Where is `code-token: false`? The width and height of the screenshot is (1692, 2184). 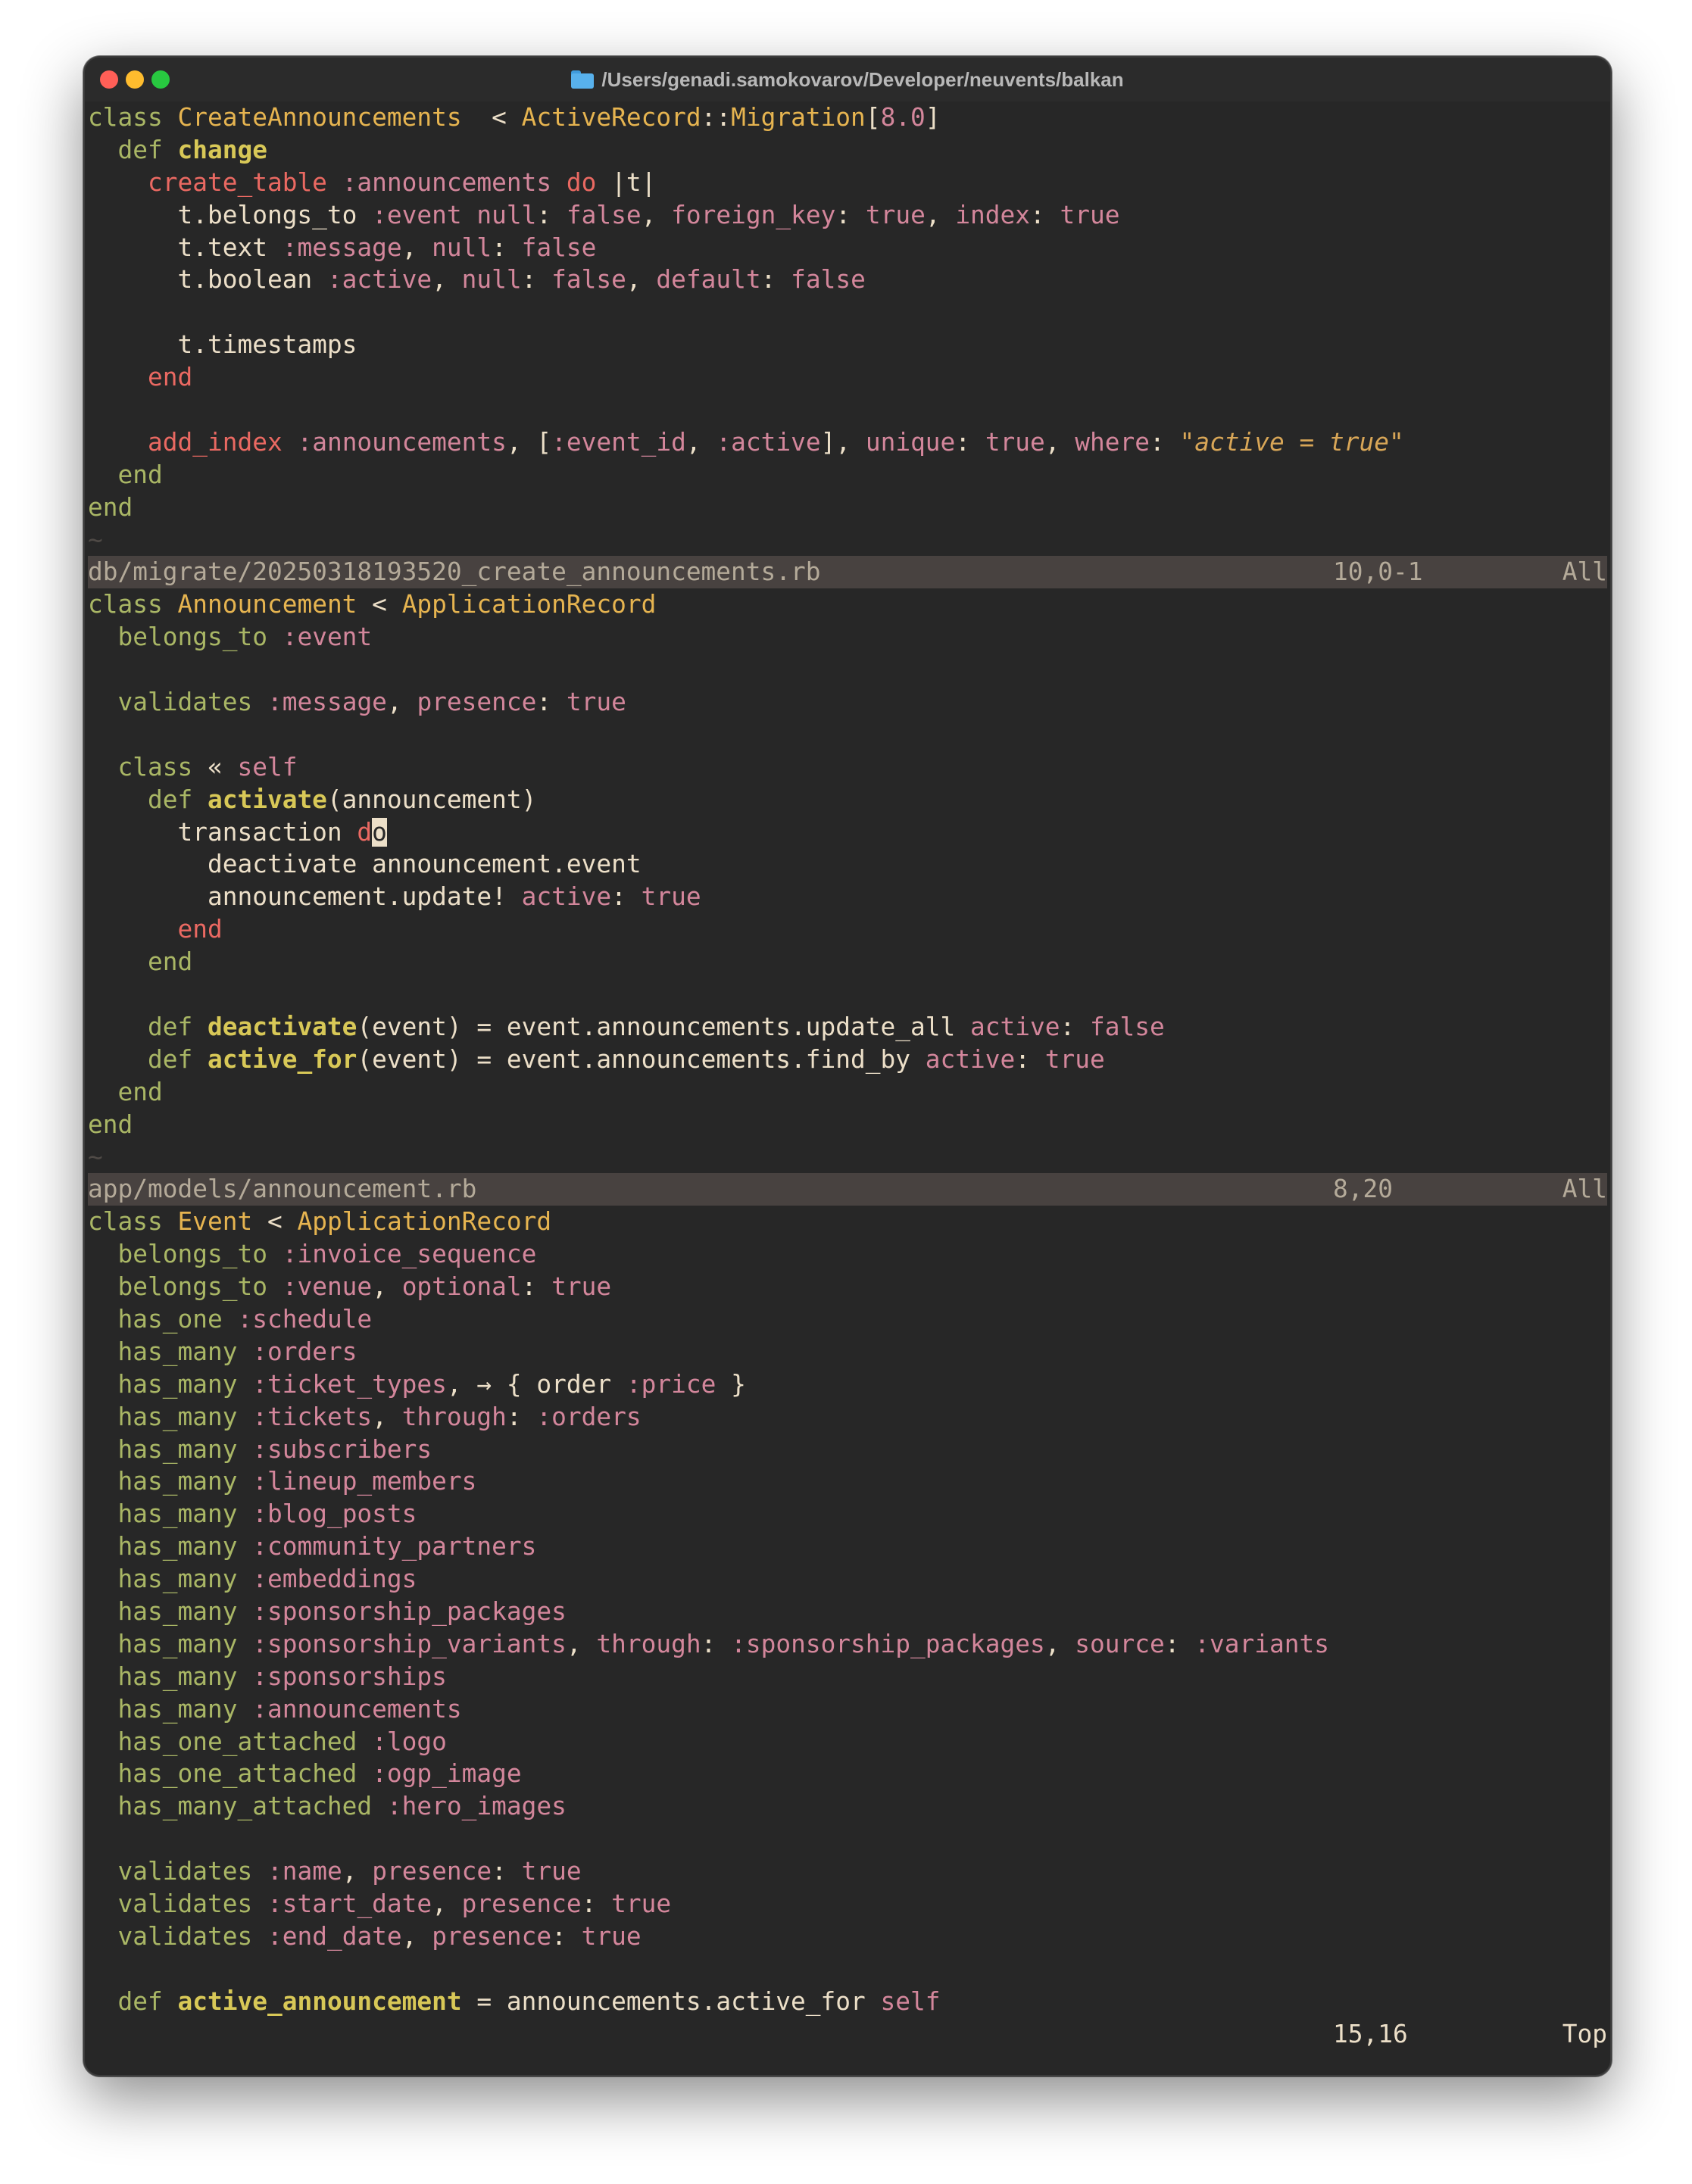 code-token: false is located at coordinates (1127, 1026).